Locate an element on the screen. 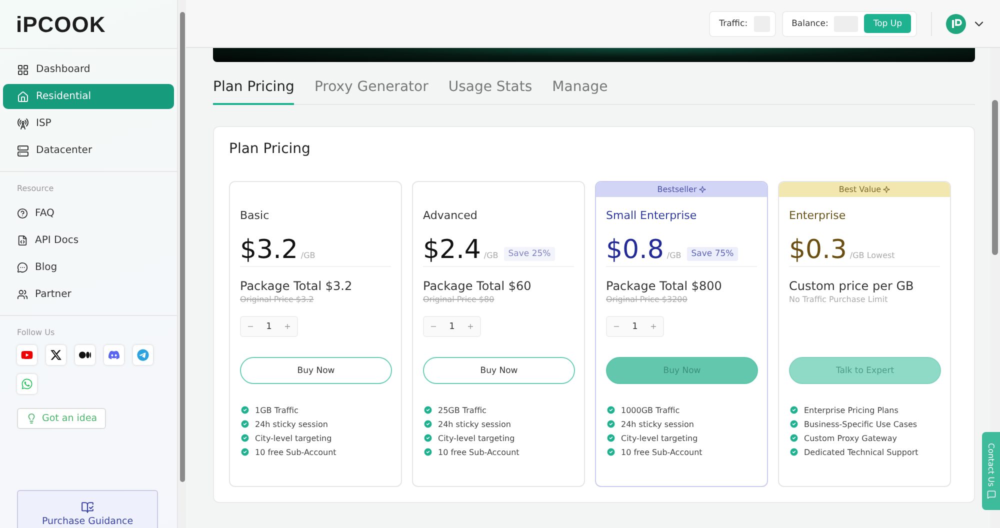 This screenshot has width=1000, height=528. help-icon is located at coordinates (22, 213).